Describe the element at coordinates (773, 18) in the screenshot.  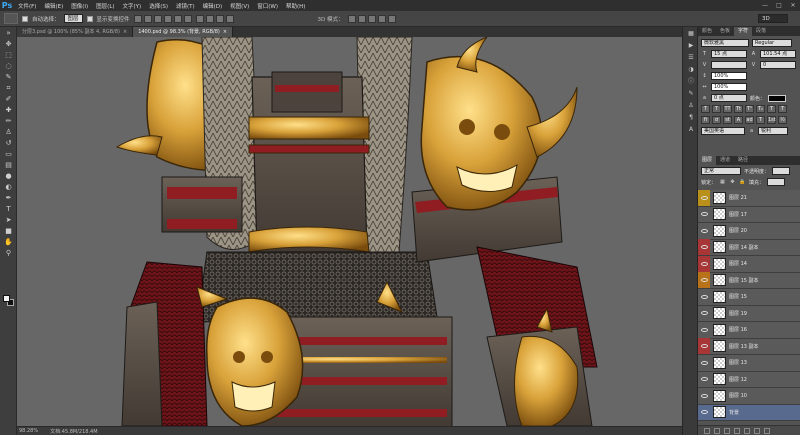
I see `workspace-dropdown: 3D` at that location.